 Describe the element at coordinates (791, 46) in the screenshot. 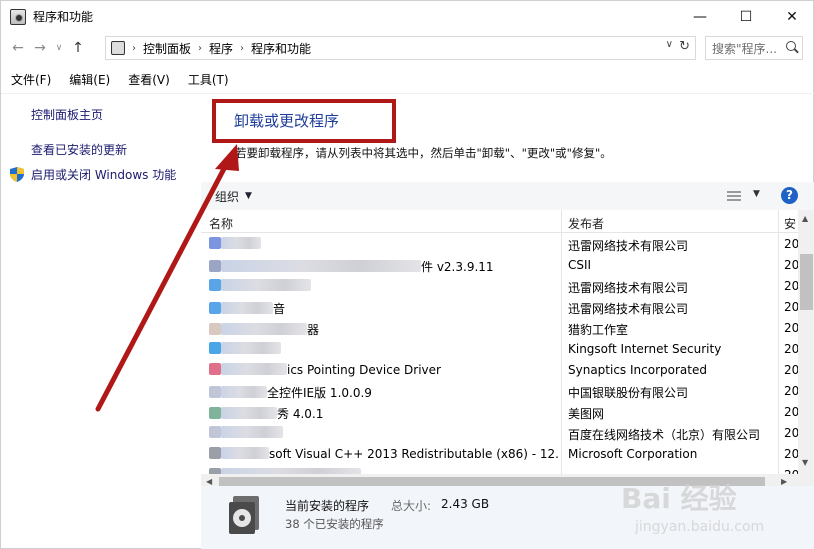

I see `search-icon` at that location.